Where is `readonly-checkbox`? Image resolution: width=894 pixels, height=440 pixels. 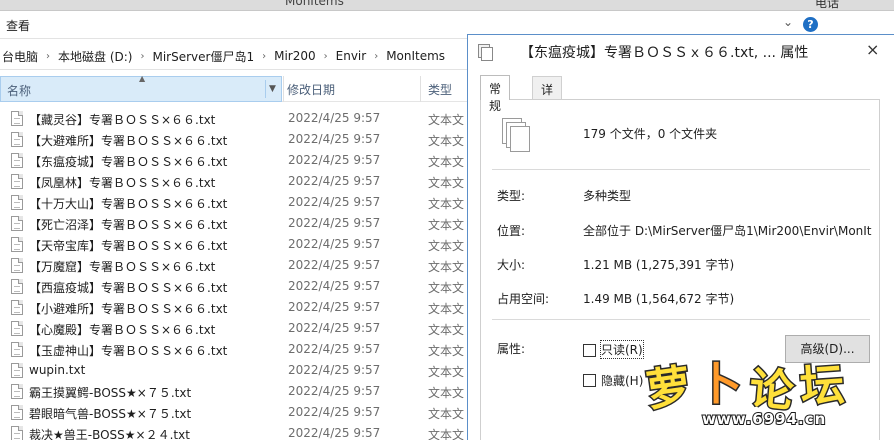 readonly-checkbox is located at coordinates (589, 350).